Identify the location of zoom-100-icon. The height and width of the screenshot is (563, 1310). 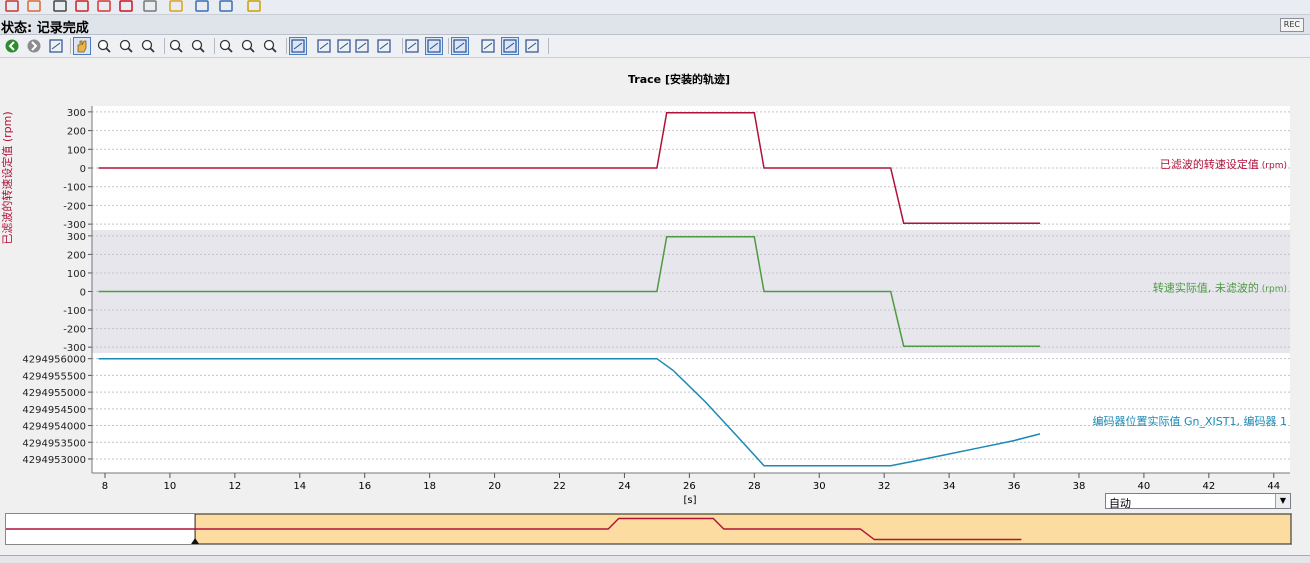
(226, 46).